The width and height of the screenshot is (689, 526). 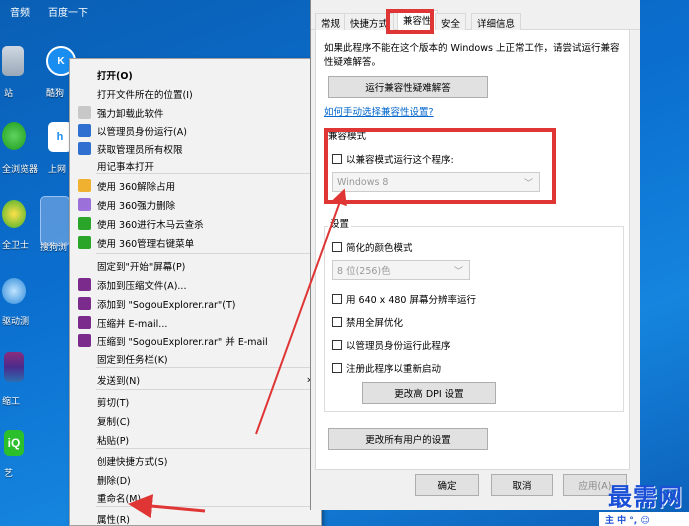 What do you see at coordinates (301, 311) in the screenshot?
I see `arrow-to-compat-mode` at bounding box center [301, 311].